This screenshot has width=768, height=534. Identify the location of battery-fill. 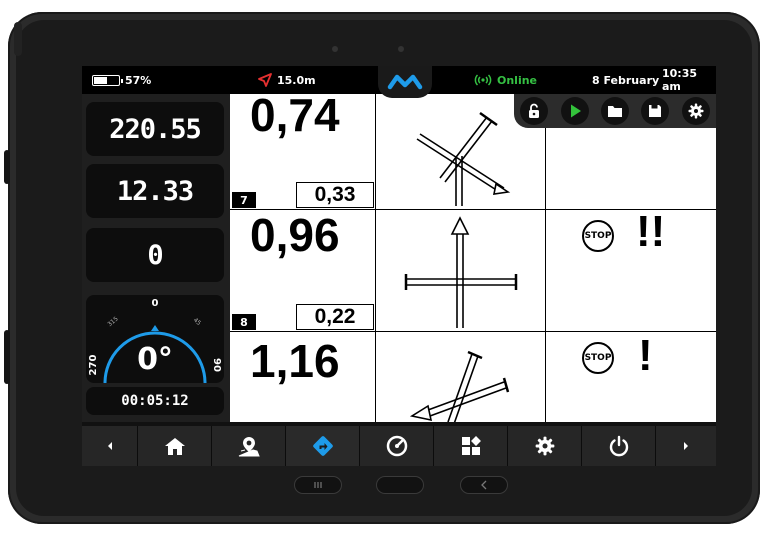
(100, 80).